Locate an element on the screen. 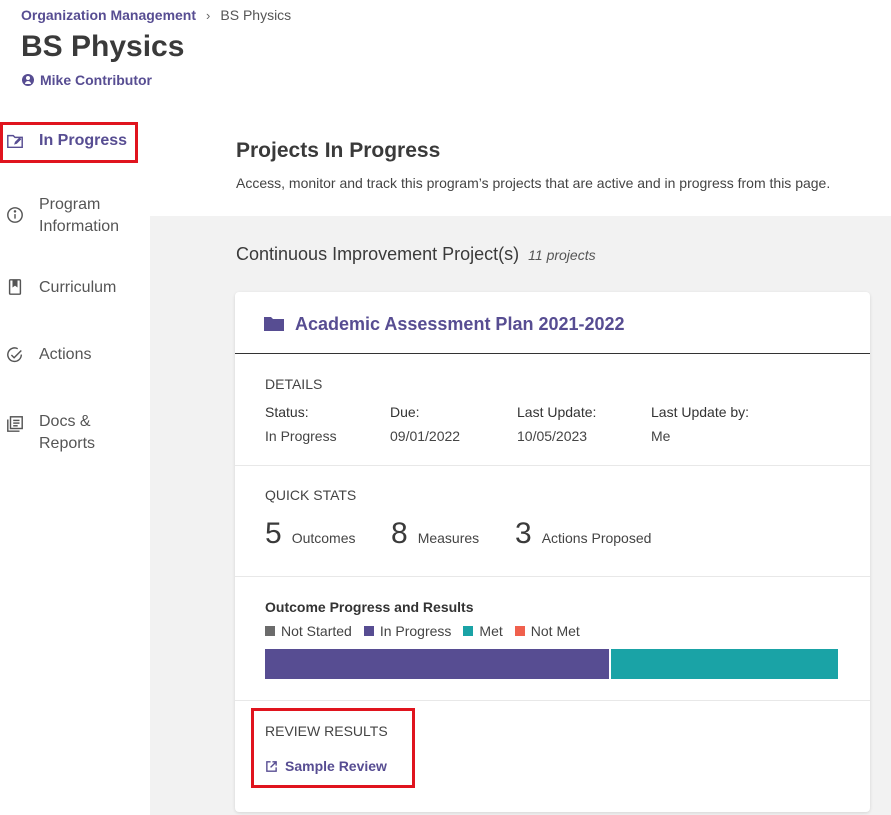 Image resolution: width=891 pixels, height=815 pixels. sidebar-item-actions: Actions is located at coordinates (75, 356).